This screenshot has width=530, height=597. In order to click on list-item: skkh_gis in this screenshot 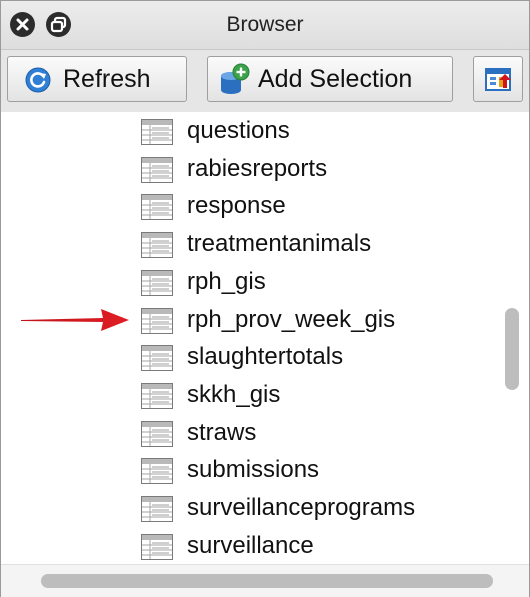, I will do `click(316, 397)`.